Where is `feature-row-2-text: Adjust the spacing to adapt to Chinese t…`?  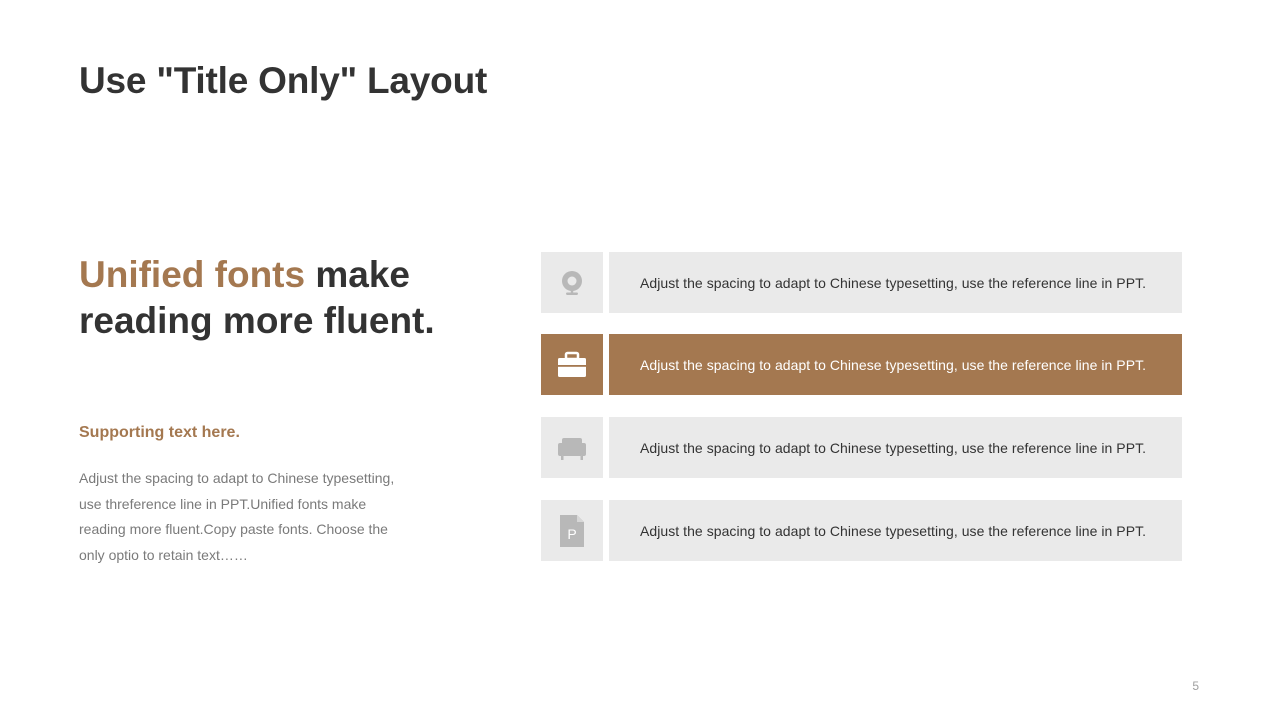
feature-row-2-text: Adjust the spacing to adapt to Chinese t… is located at coordinates (893, 364).